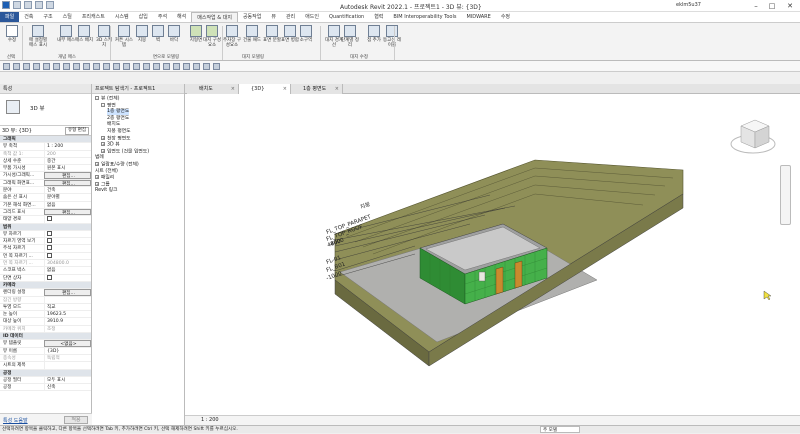 The height and width of the screenshot is (434, 800). I want to click on property-row: 종속성 독립적, so click(45, 358).